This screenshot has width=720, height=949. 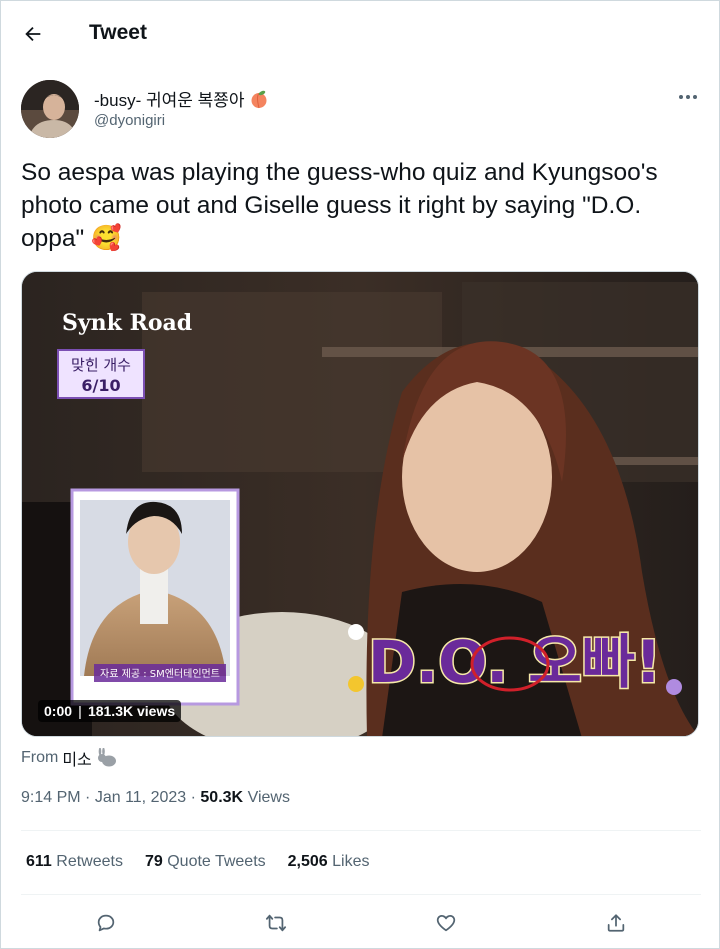 What do you see at coordinates (50, 109) in the screenshot?
I see `avatar` at bounding box center [50, 109].